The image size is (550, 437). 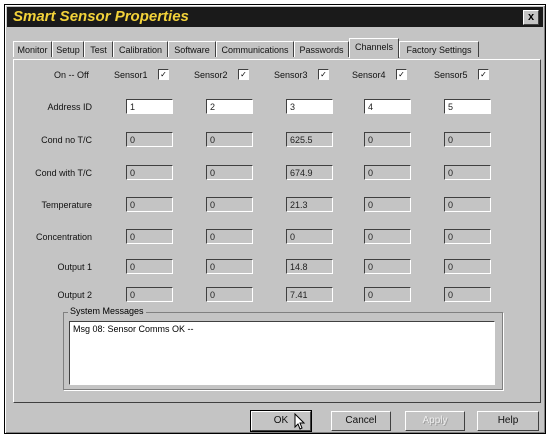 What do you see at coordinates (211, 75) in the screenshot?
I see `sensor2-label: Sensor2` at bounding box center [211, 75].